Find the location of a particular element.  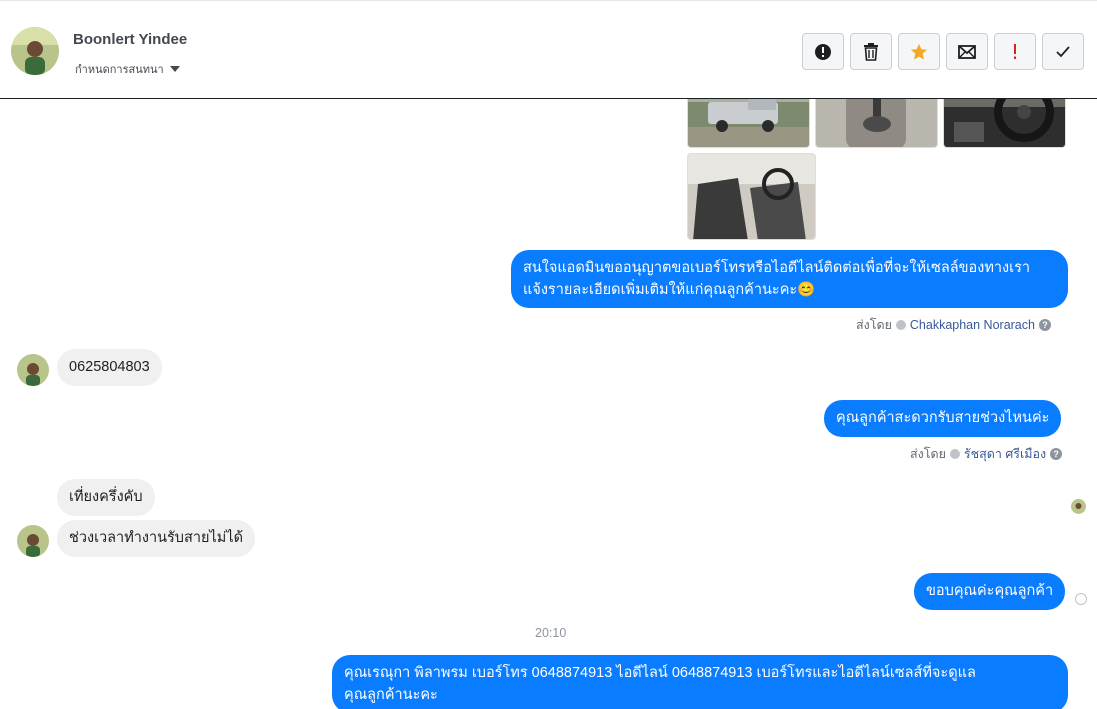

photo-interior is located at coordinates (751, 196).